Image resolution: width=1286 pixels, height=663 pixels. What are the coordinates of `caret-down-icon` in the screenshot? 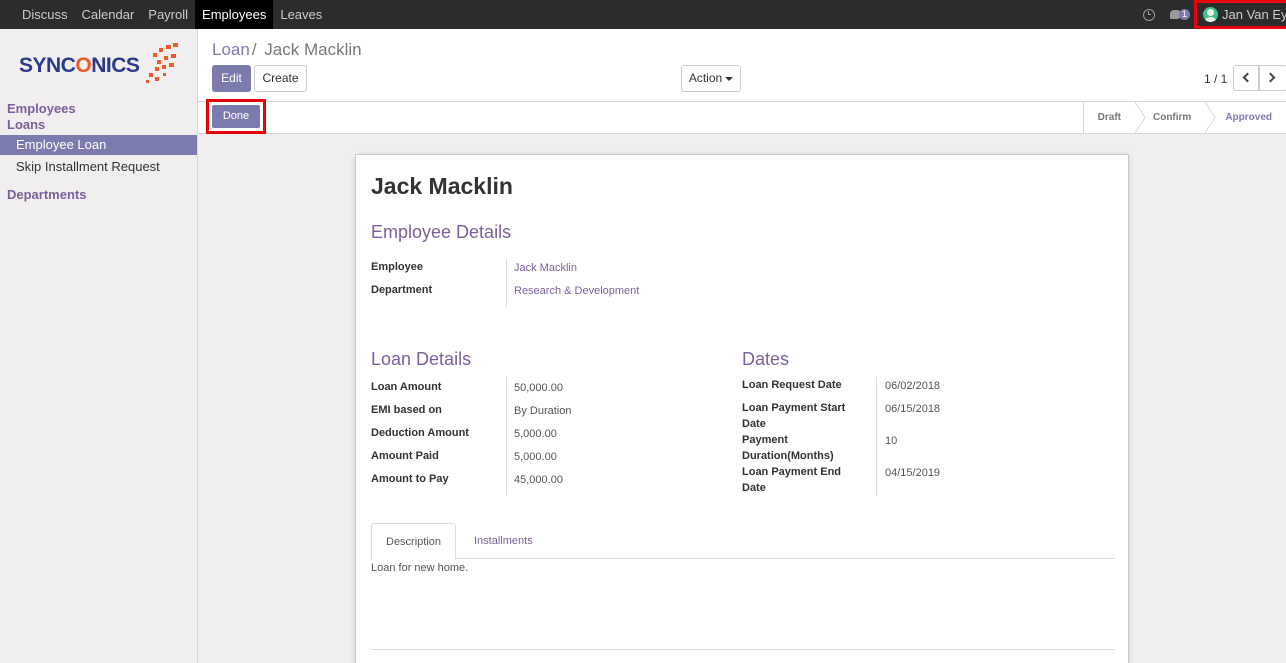 It's located at (729, 78).